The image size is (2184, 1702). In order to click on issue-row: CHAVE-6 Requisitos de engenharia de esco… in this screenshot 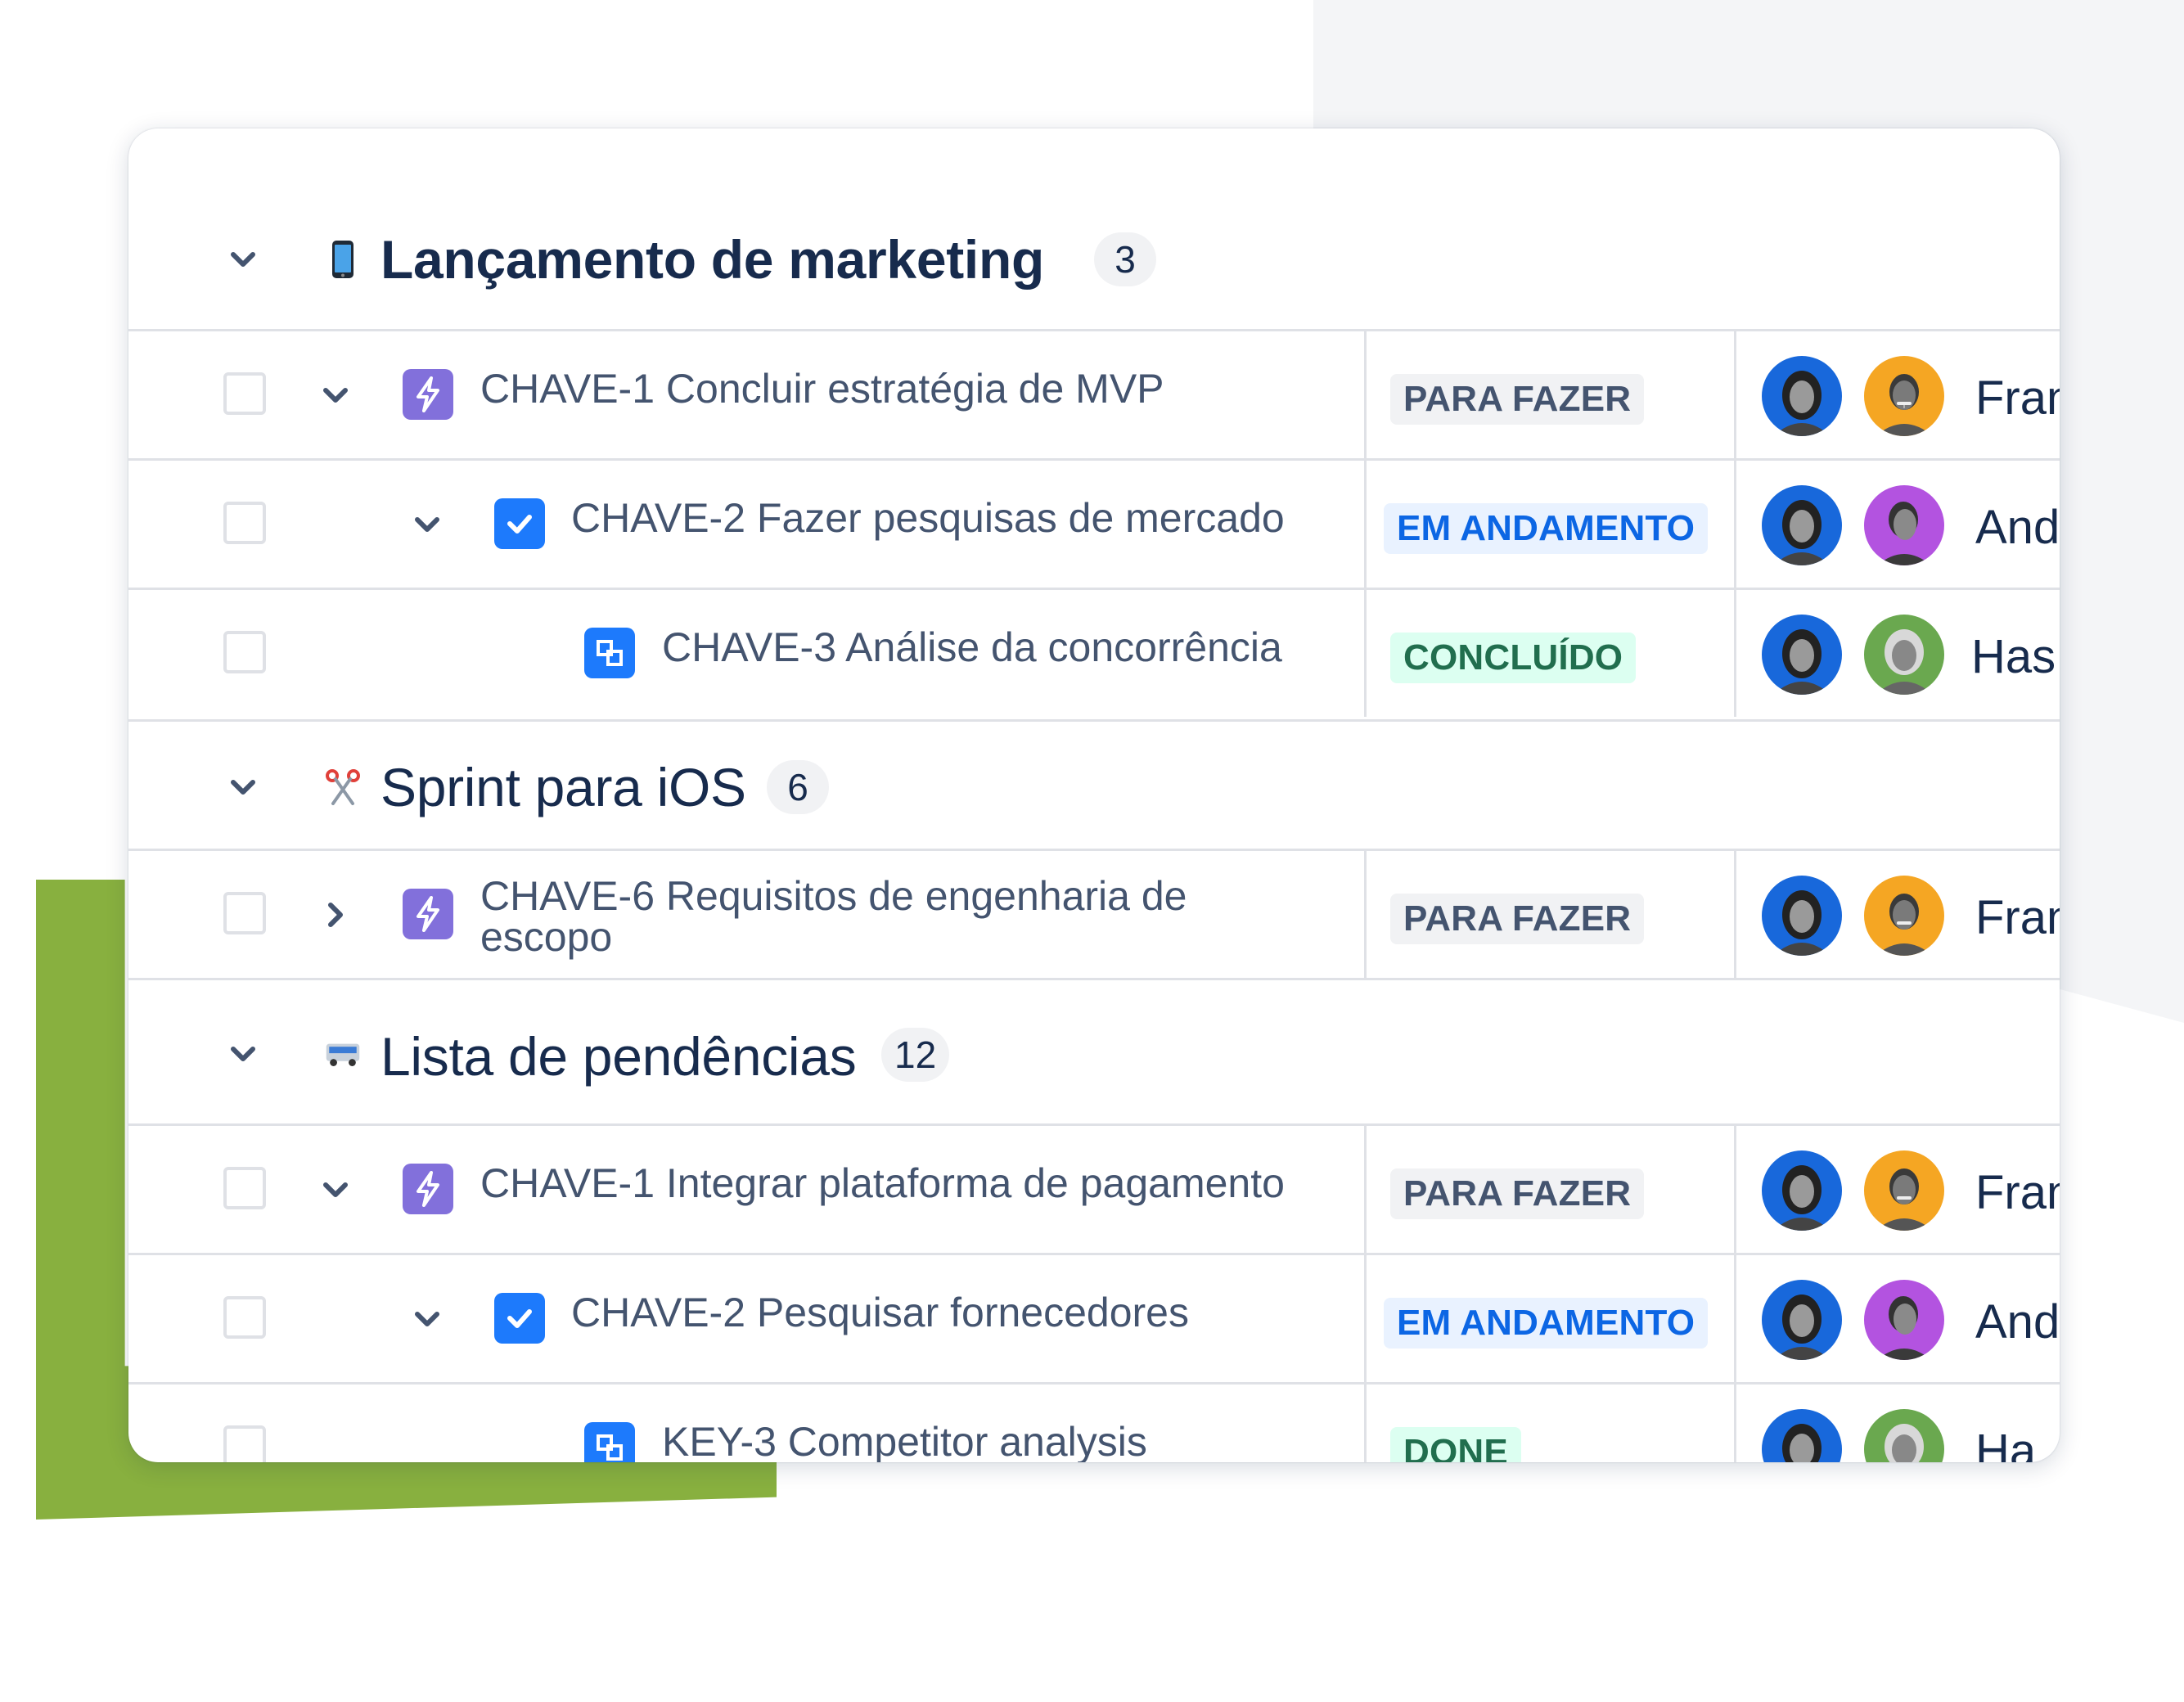, I will do `click(1094, 913)`.